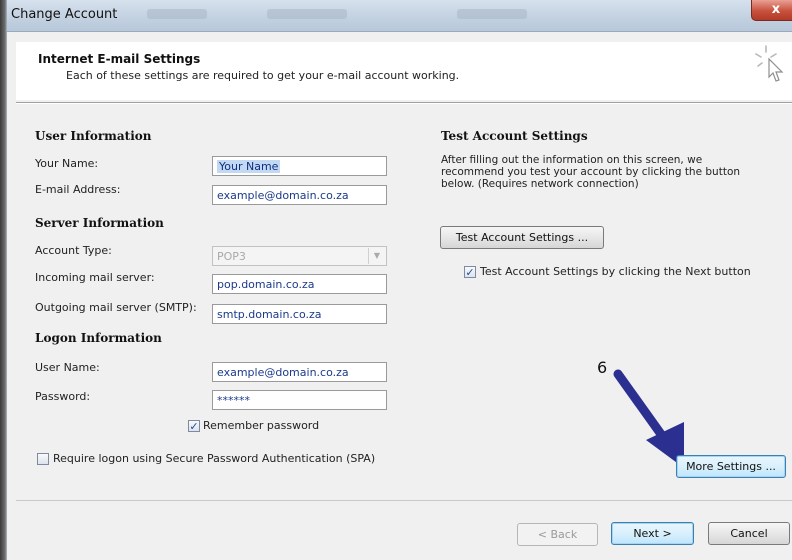  Describe the element at coordinates (116, 307) in the screenshot. I see `outgoing-server-label: Outgoing mail server (SMTP):` at that location.